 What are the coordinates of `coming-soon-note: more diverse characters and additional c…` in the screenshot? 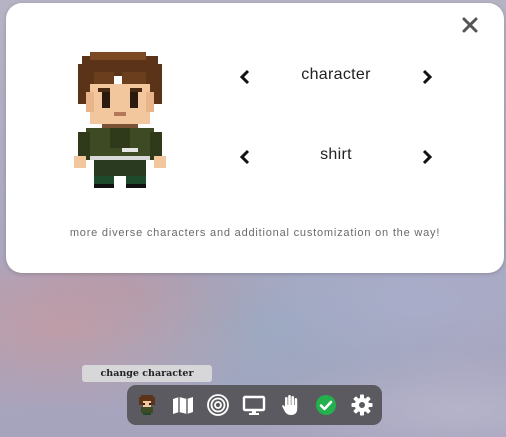 It's located at (255, 233).